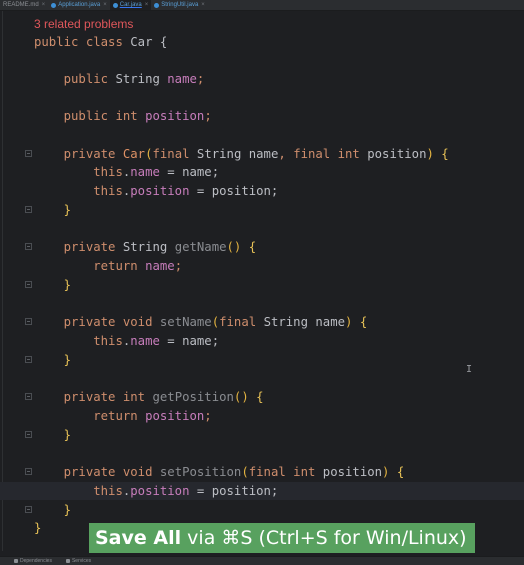 The height and width of the screenshot is (565, 524). What do you see at coordinates (138, 538) in the screenshot?
I see `toast-action: Save All` at bounding box center [138, 538].